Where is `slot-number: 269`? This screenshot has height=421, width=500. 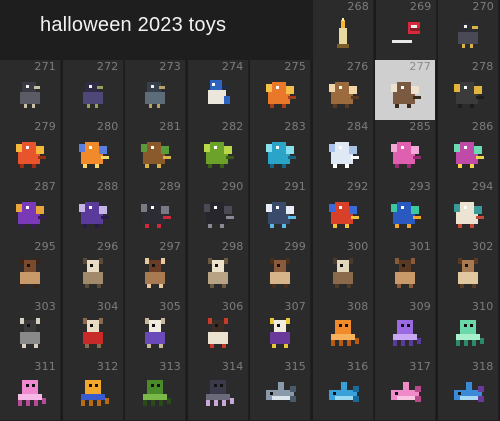
slot-number: 269 is located at coordinates (420, 6).